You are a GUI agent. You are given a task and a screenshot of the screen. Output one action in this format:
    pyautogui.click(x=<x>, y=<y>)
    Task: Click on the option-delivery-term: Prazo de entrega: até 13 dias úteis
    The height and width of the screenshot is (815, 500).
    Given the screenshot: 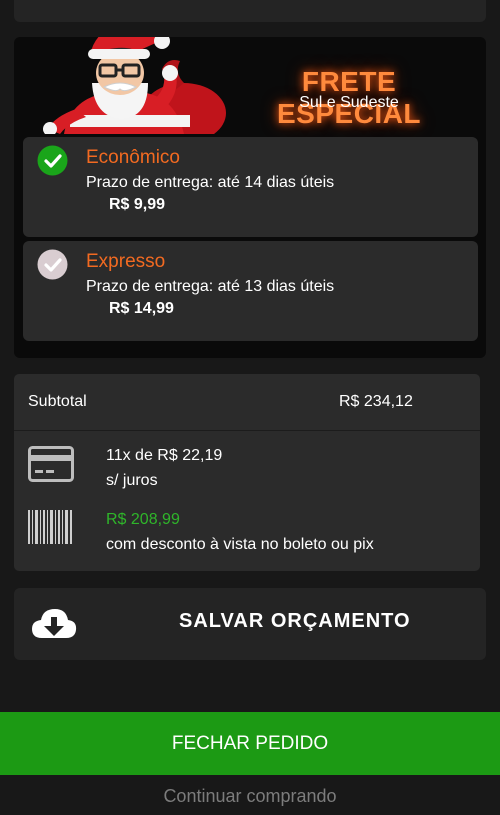 What is the action you would take?
    pyautogui.click(x=210, y=286)
    